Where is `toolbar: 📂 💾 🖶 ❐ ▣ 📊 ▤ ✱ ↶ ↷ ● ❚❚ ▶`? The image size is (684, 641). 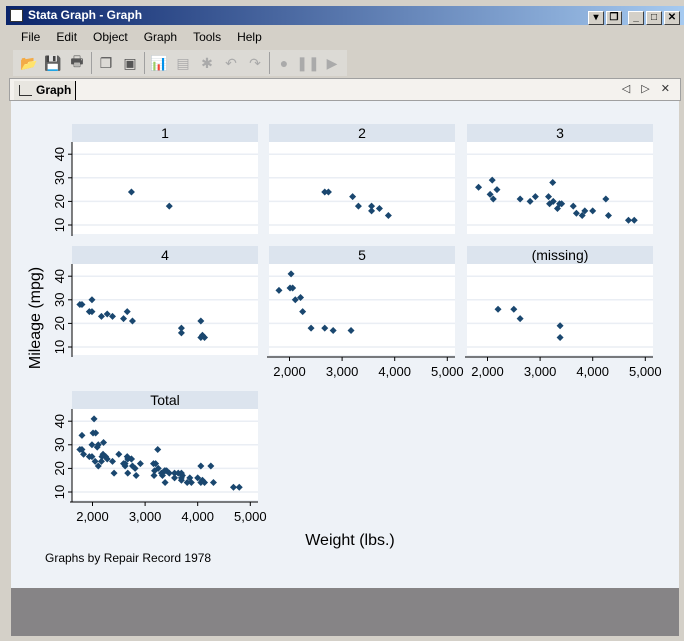 toolbar: 📂 💾 🖶 ❐ ▣ 📊 ▤ ✱ ↶ ↷ ● ❚❚ ▶ is located at coordinates (180, 63).